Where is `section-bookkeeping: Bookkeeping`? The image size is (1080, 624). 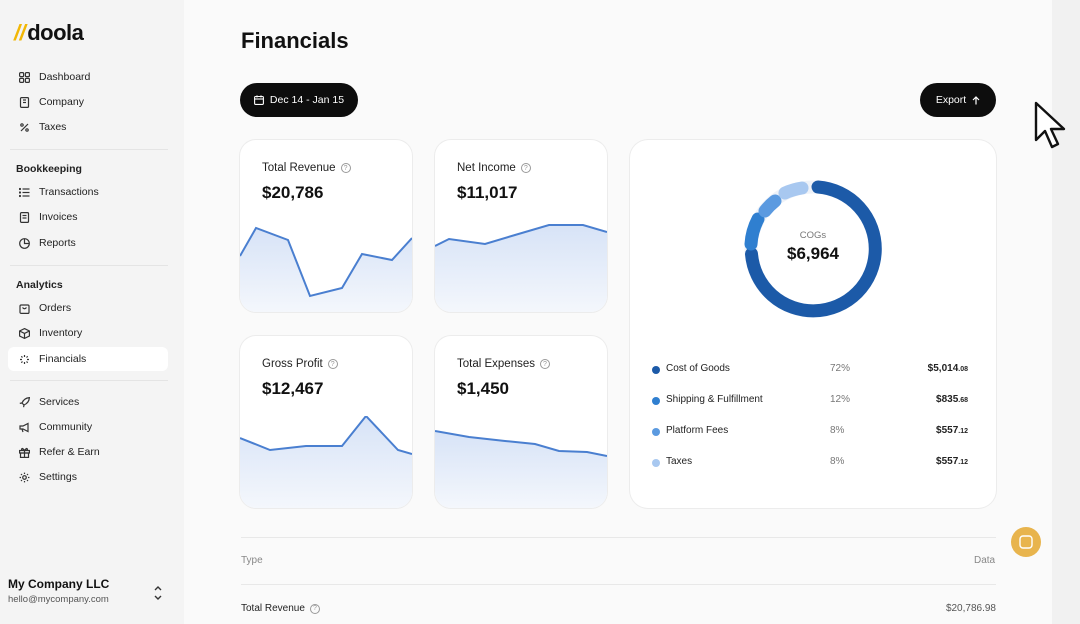
section-bookkeeping: Bookkeeping is located at coordinates (49, 169).